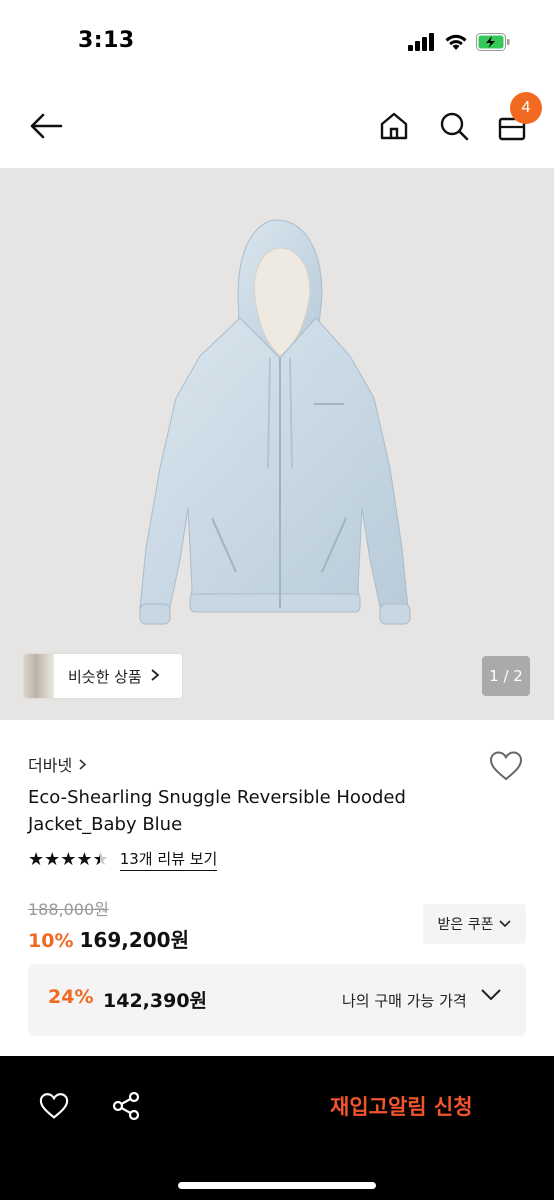 The width and height of the screenshot is (554, 1200). Describe the element at coordinates (506, 676) in the screenshot. I see `image-page-counter: 1 / 2` at that location.